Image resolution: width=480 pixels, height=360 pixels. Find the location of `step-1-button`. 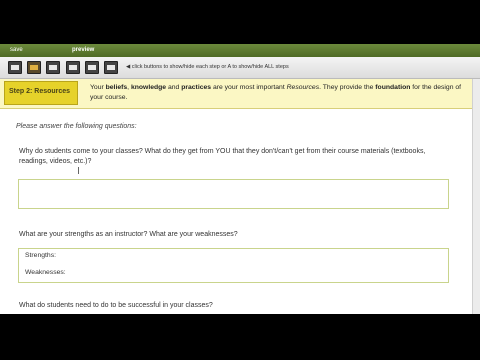

step-1-button is located at coordinates (15, 67).